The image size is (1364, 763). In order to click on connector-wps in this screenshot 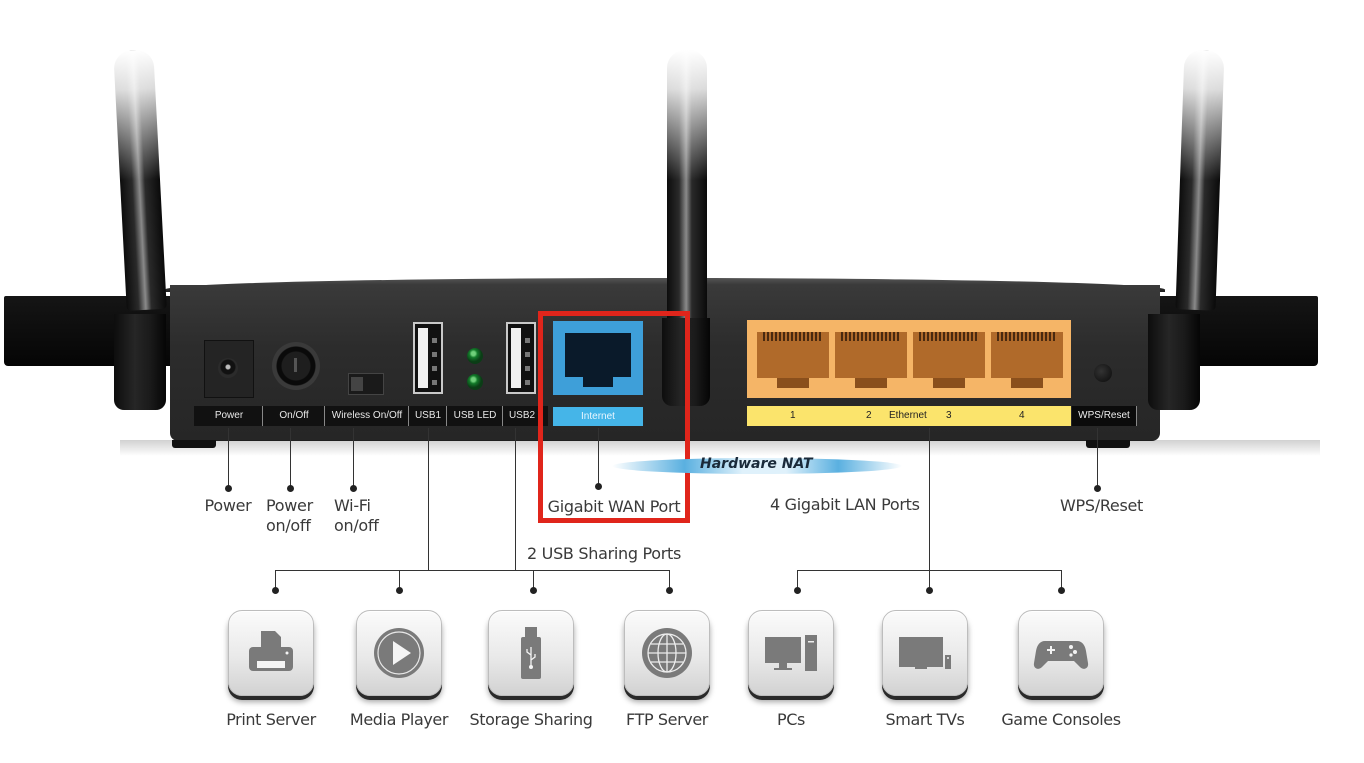, I will do `click(1097, 458)`.